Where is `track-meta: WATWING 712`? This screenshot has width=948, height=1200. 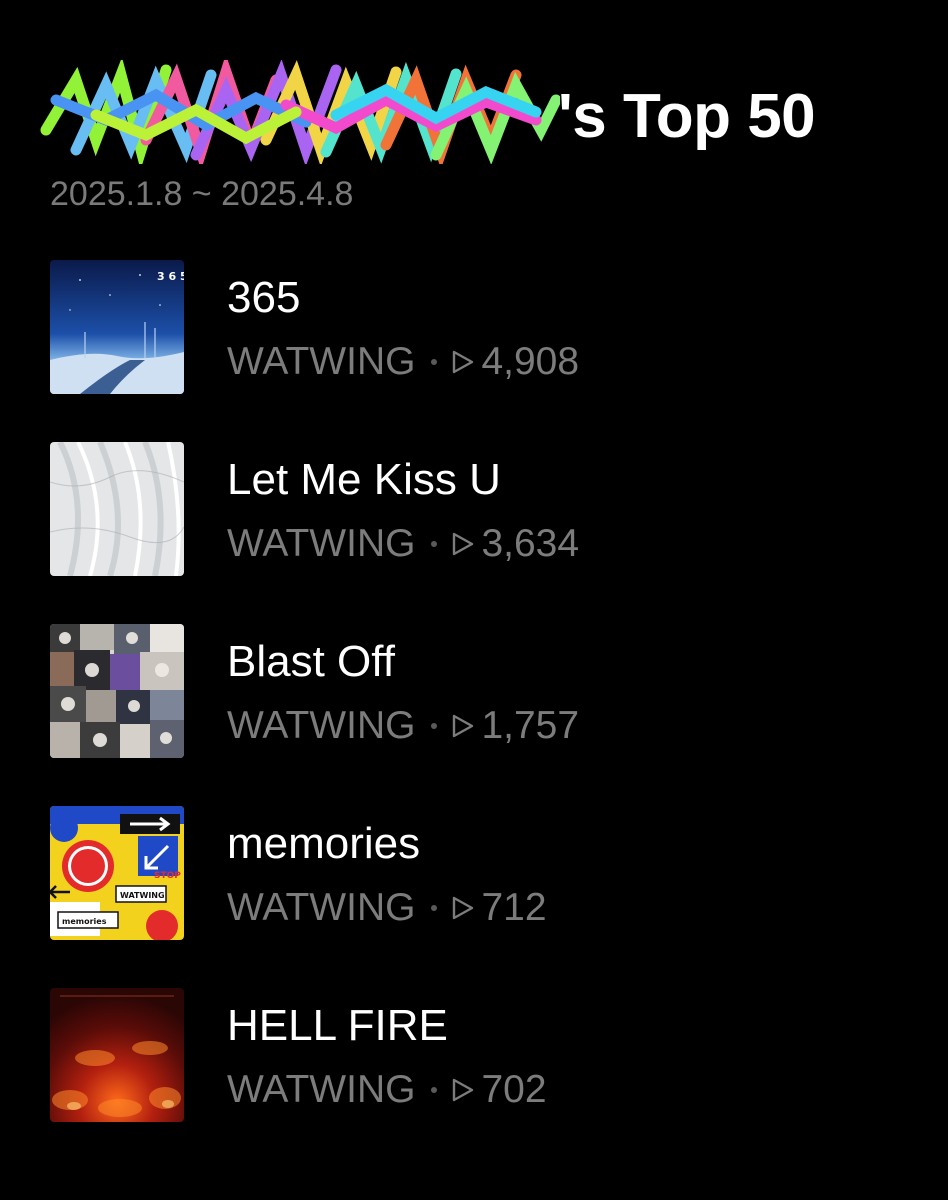
track-meta: WATWING 712 is located at coordinates (387, 908).